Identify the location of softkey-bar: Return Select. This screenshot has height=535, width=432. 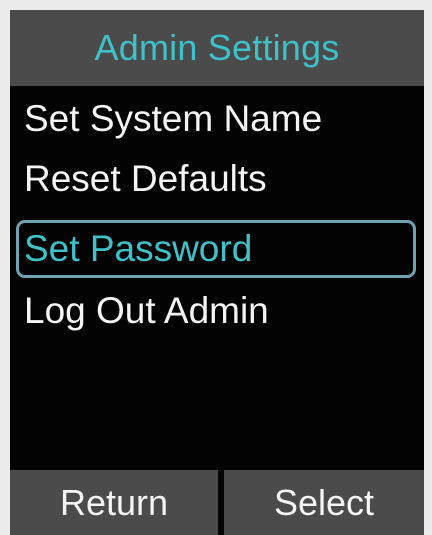
(217, 502).